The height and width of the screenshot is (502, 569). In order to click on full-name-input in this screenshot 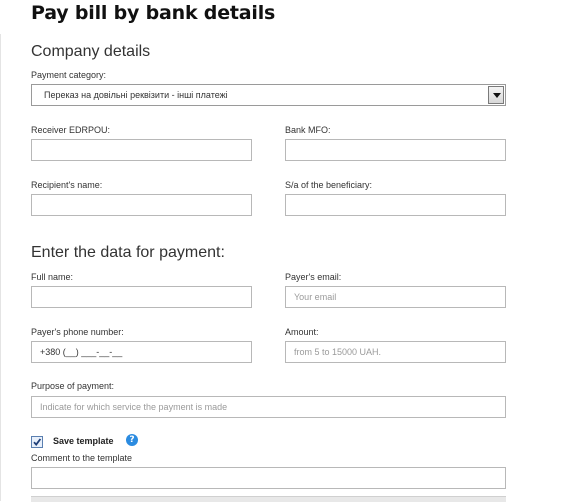, I will do `click(141, 297)`.